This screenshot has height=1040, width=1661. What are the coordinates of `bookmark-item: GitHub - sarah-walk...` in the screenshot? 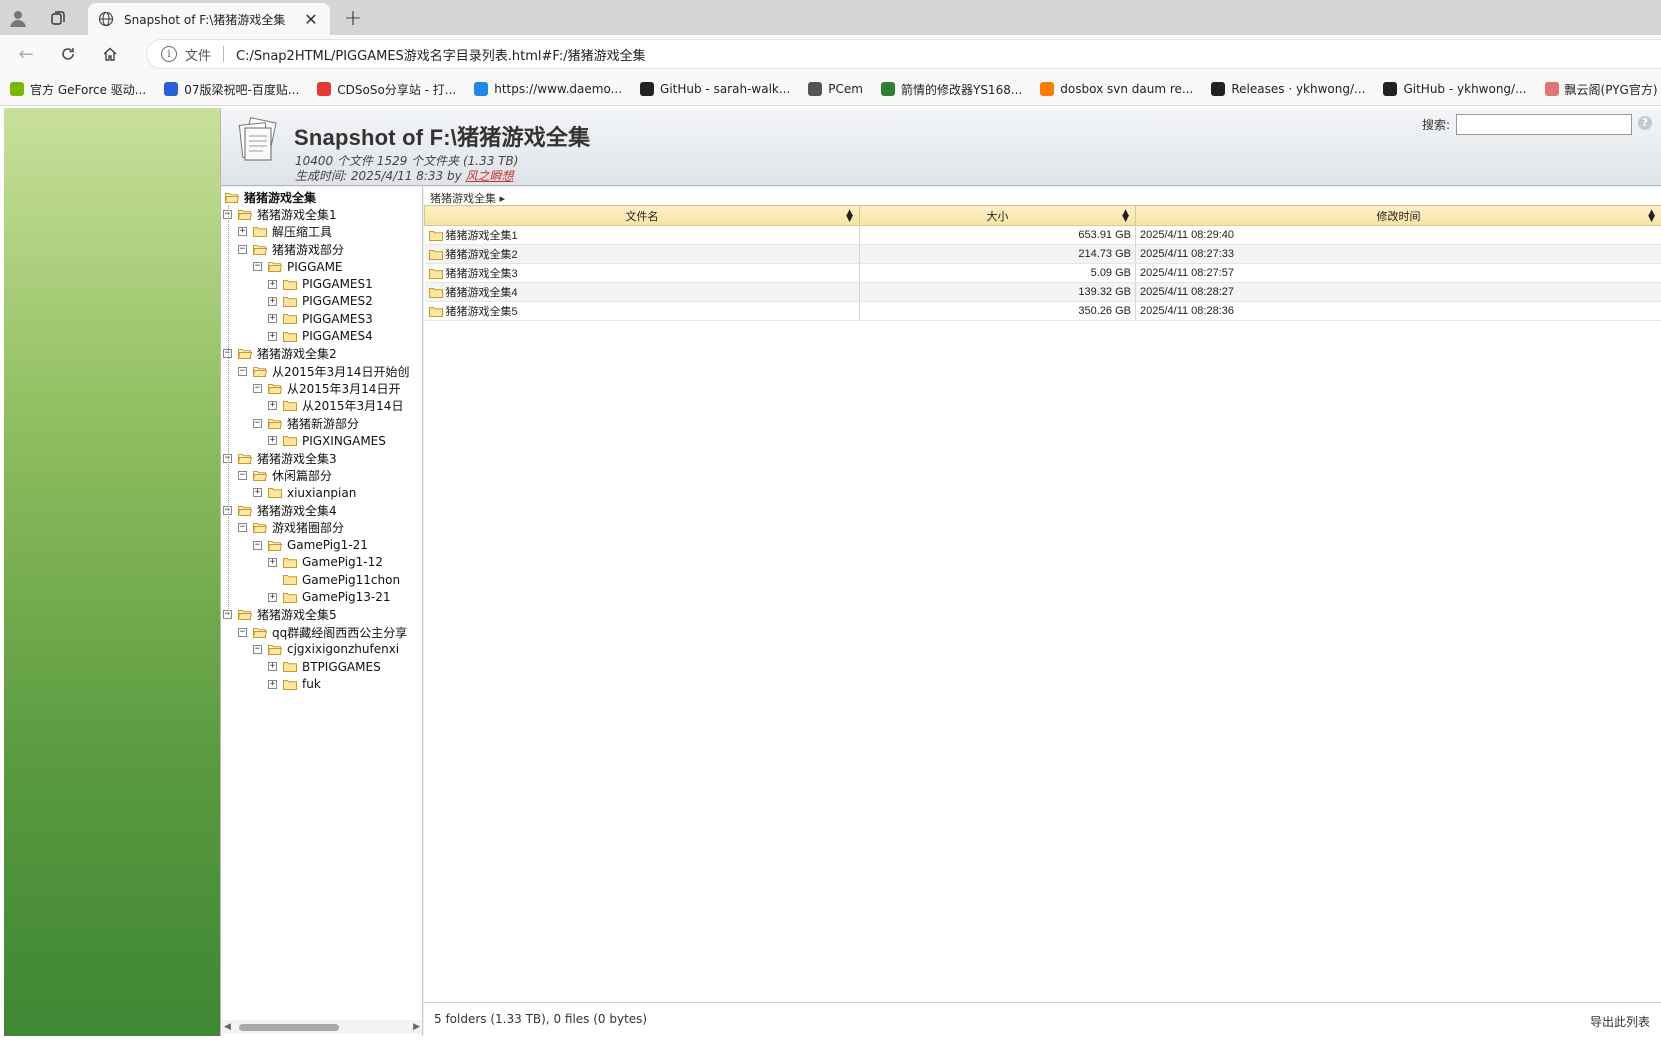 It's located at (715, 89).